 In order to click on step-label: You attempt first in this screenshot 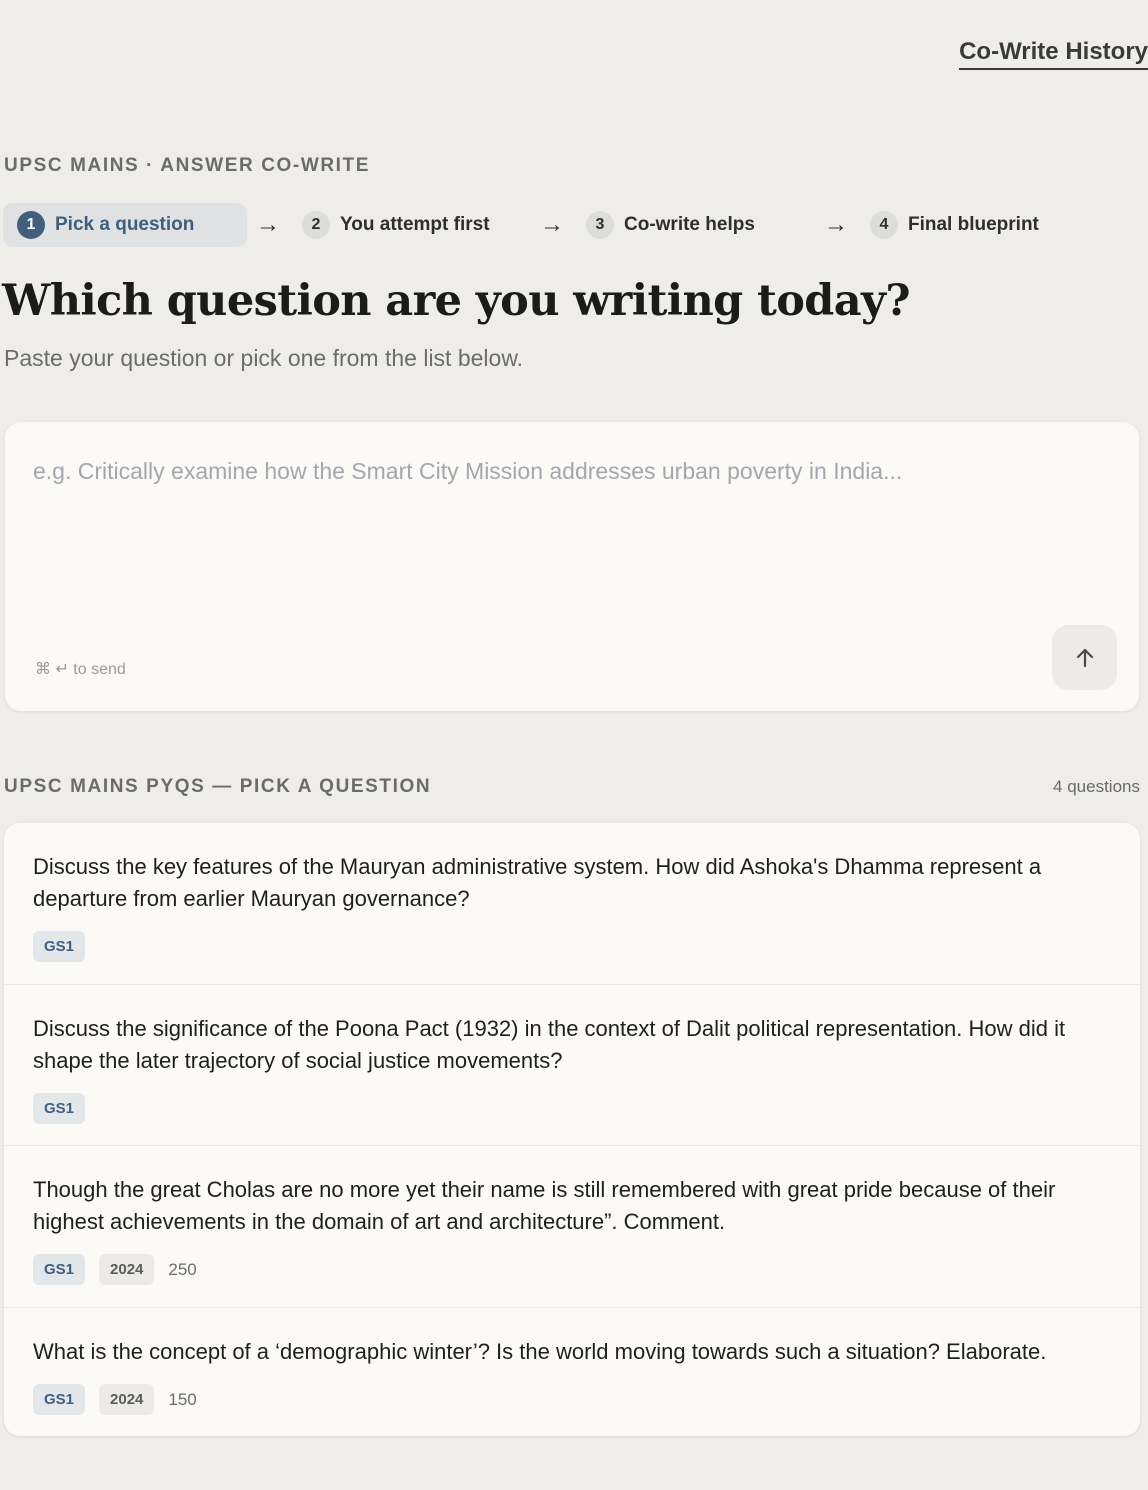, I will do `click(415, 224)`.